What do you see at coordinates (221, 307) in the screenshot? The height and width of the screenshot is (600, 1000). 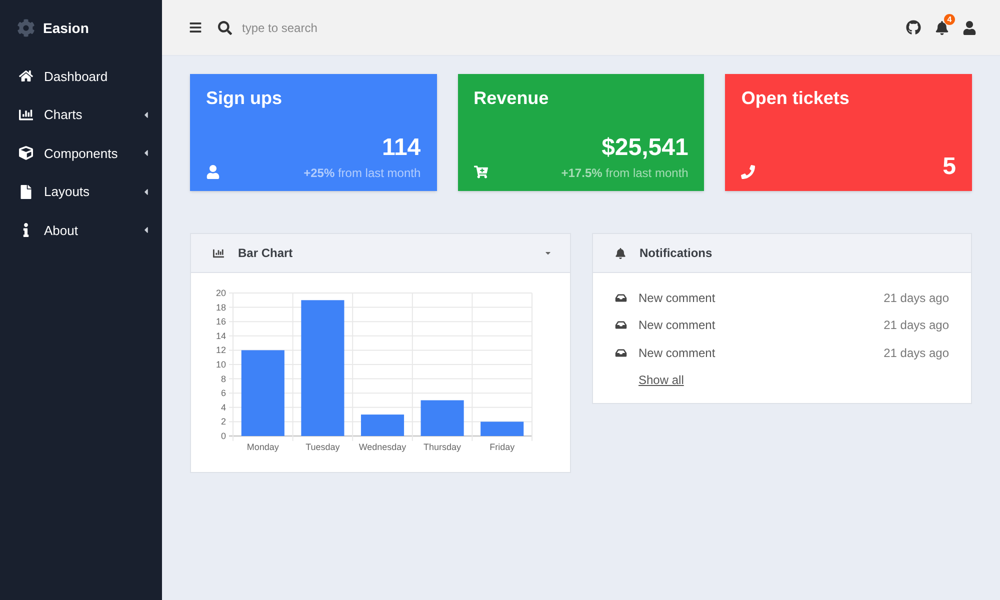 I see `y-tick-label: 18` at bounding box center [221, 307].